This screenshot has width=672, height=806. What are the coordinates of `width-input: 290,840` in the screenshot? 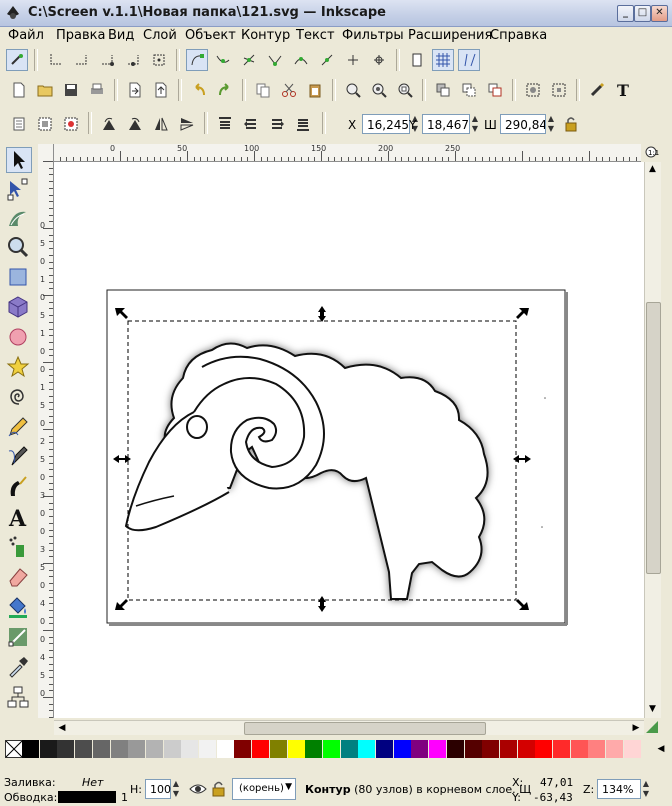 It's located at (523, 124).